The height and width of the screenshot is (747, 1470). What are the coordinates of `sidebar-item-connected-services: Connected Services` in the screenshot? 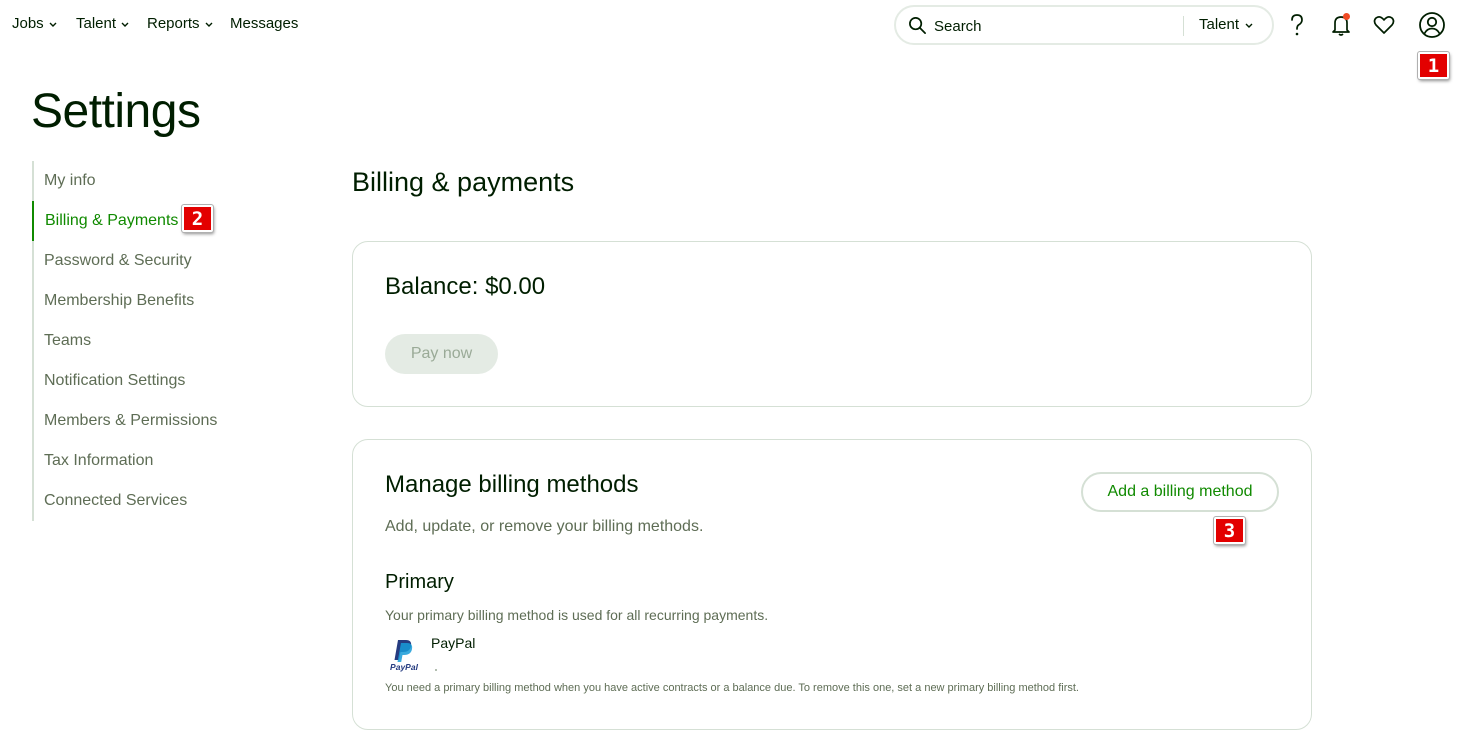 It's located at (110, 501).